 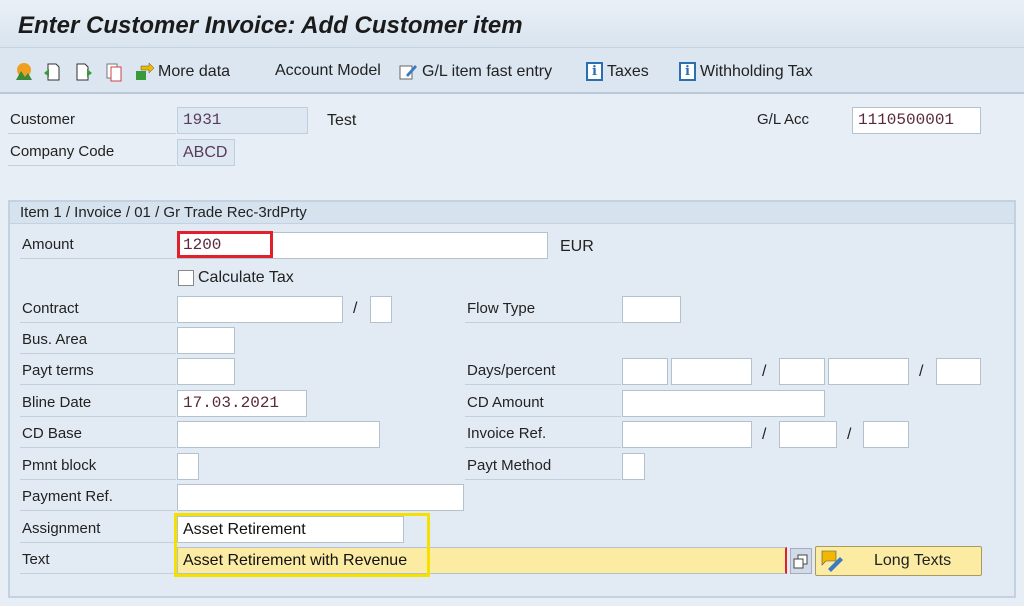 What do you see at coordinates (651, 309) in the screenshot?
I see `flow-type-field` at bounding box center [651, 309].